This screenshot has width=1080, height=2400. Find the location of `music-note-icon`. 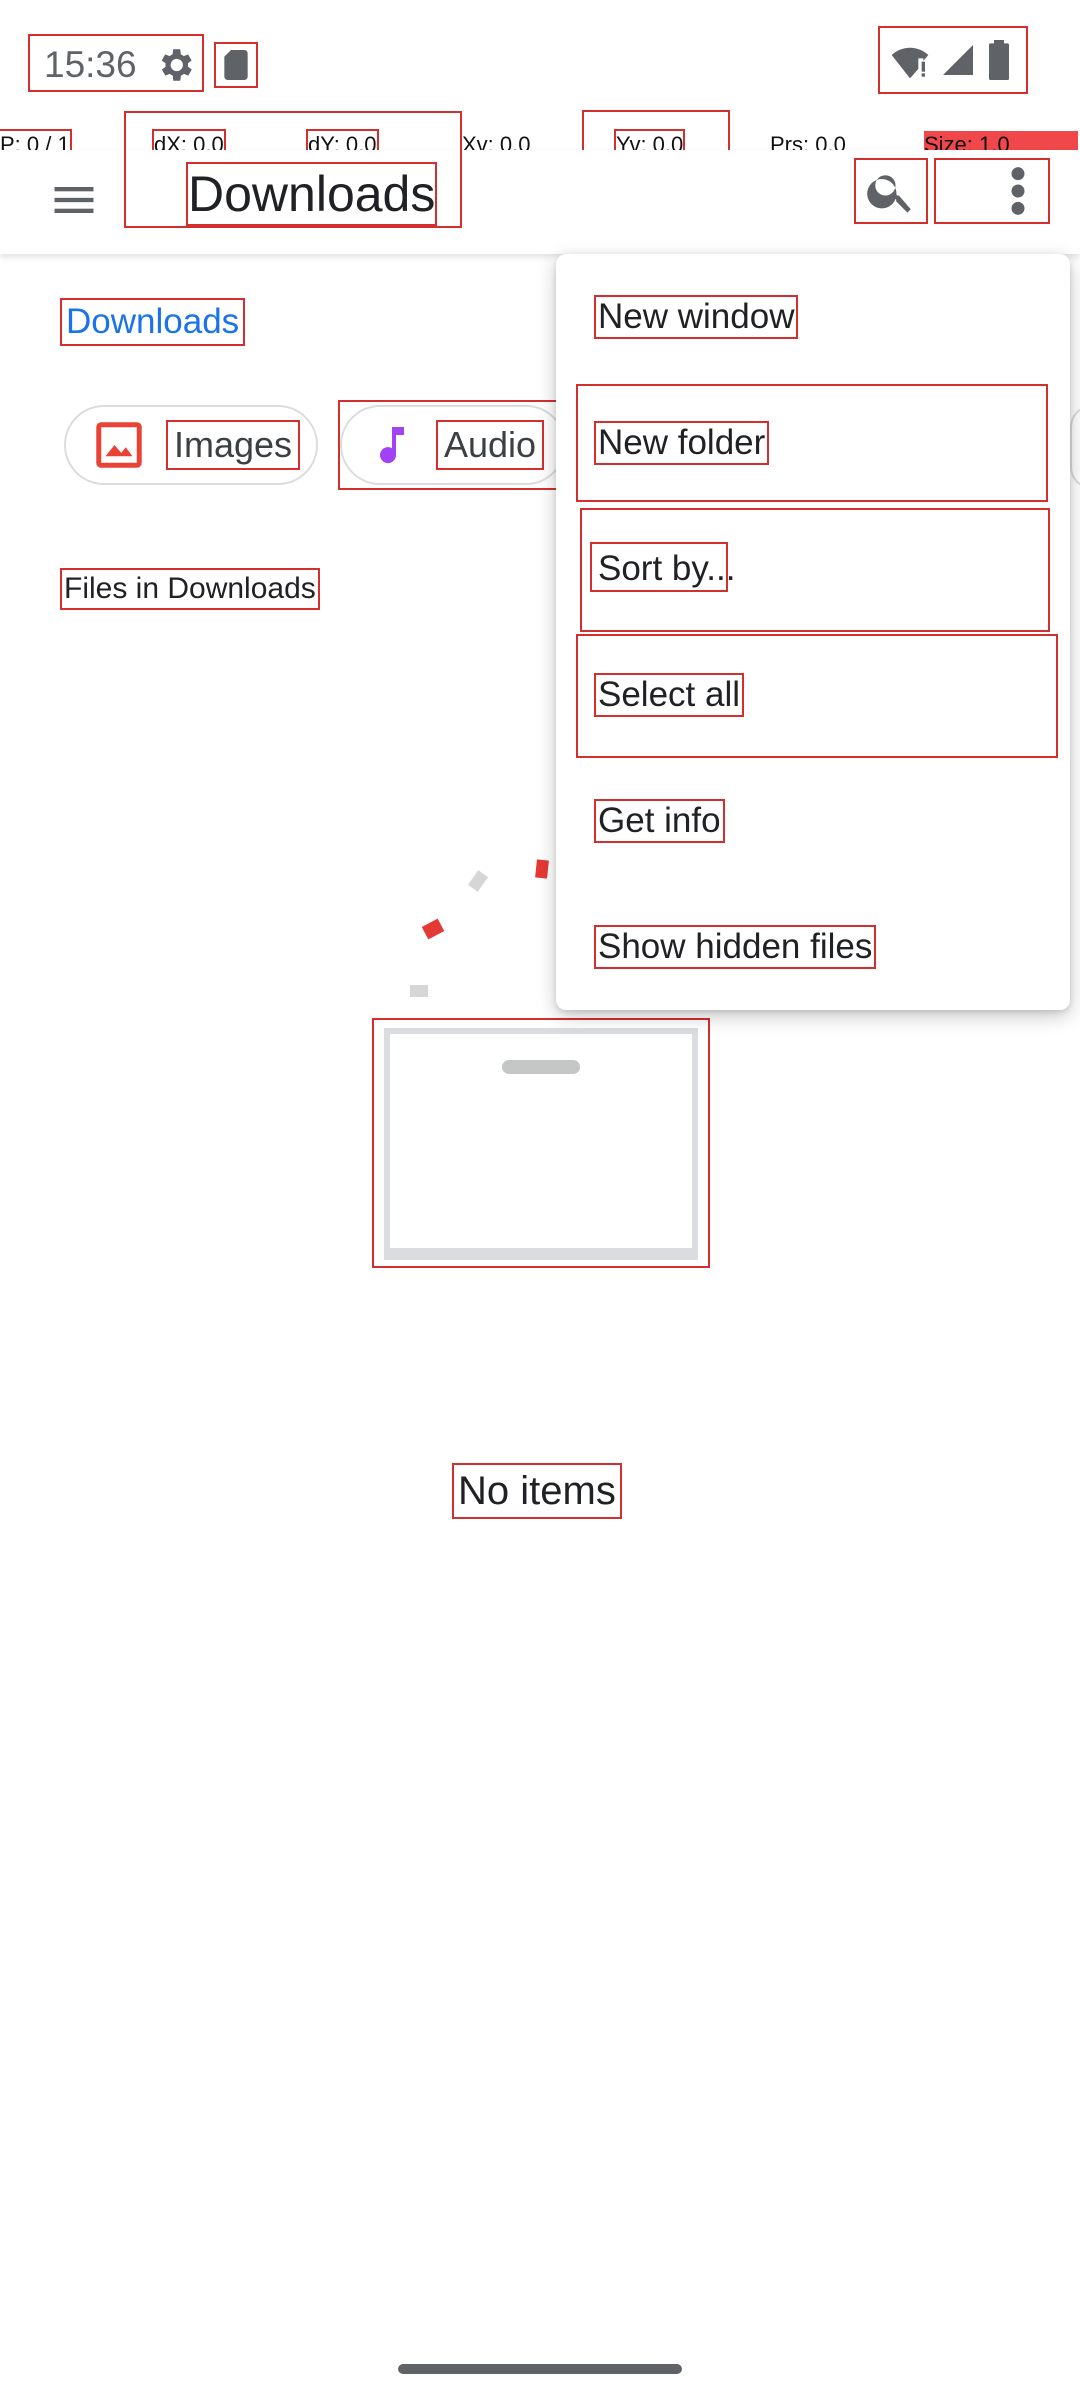

music-note-icon is located at coordinates (392, 445).